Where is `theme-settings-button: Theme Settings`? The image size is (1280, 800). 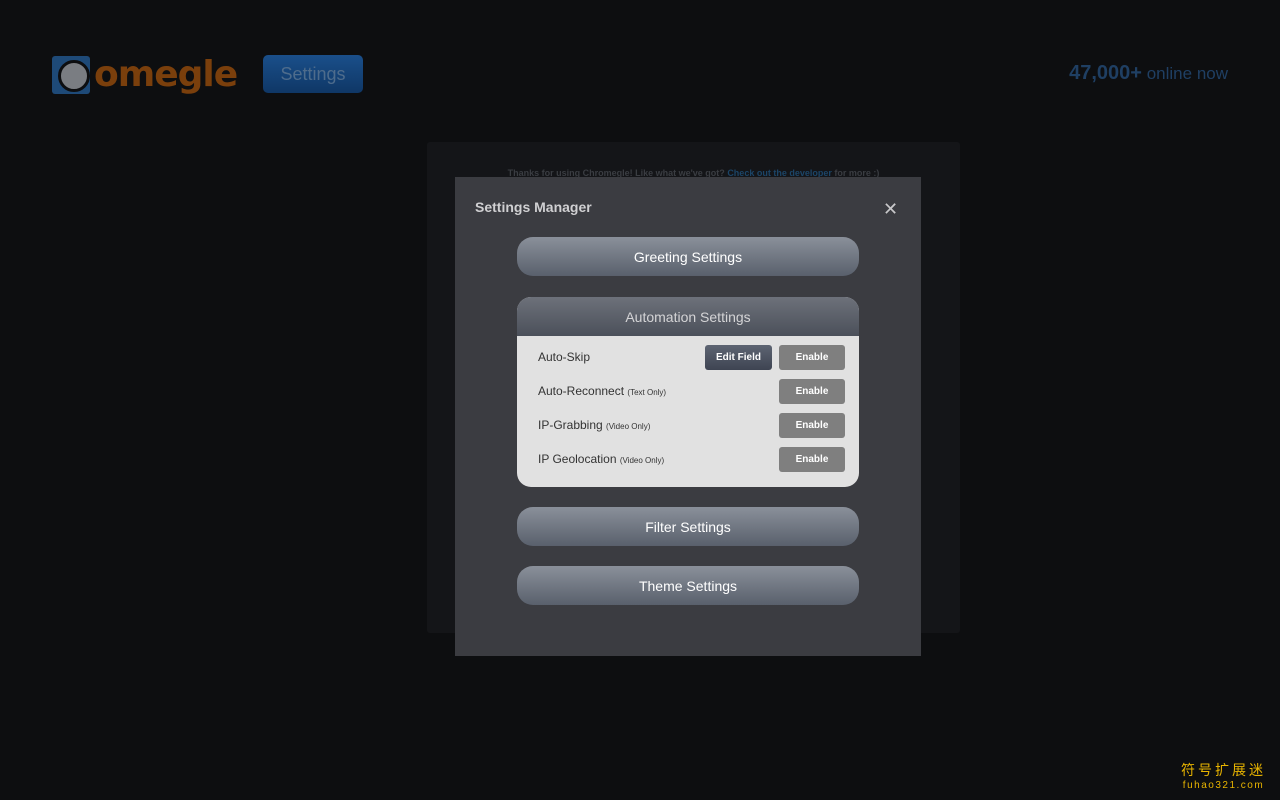 theme-settings-button: Theme Settings is located at coordinates (688, 585).